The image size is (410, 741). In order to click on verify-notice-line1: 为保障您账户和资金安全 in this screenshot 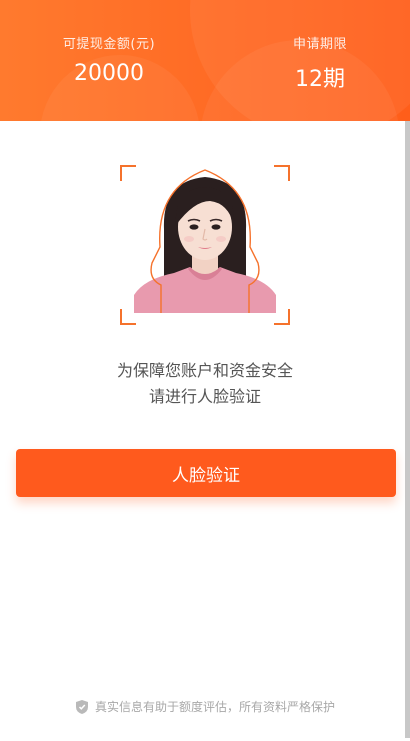, I will do `click(204, 370)`.